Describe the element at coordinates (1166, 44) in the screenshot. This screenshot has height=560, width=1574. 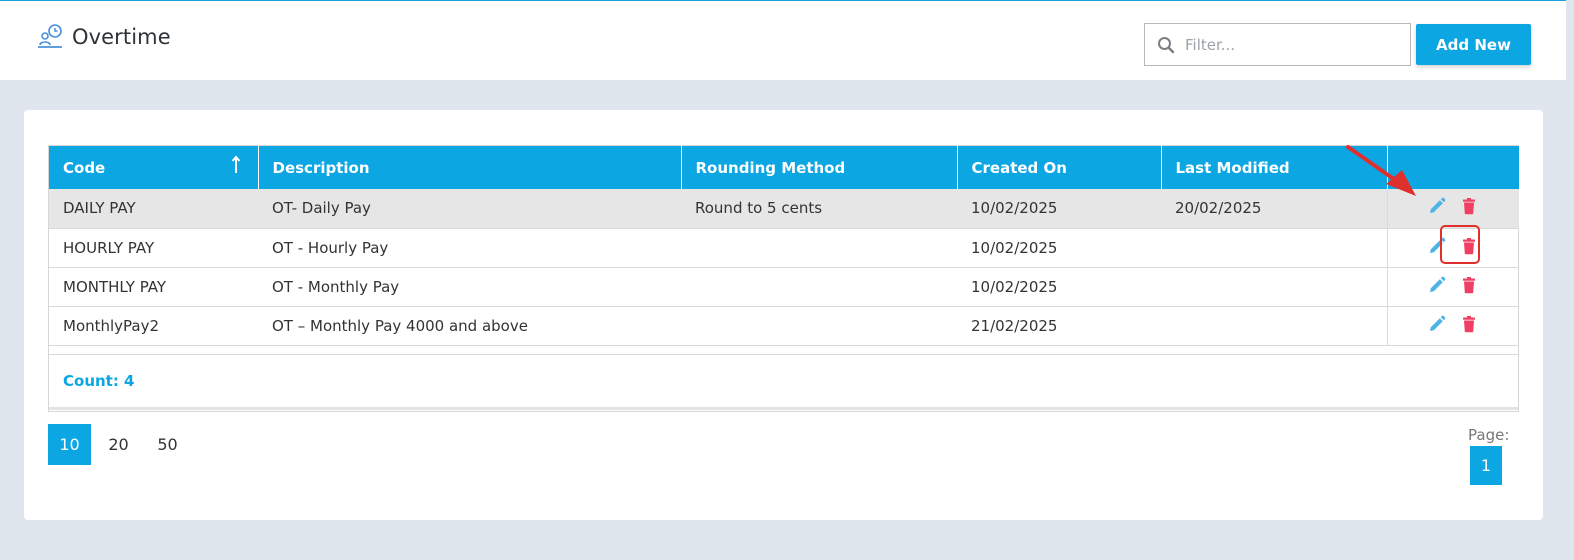
I see `search-icon` at that location.